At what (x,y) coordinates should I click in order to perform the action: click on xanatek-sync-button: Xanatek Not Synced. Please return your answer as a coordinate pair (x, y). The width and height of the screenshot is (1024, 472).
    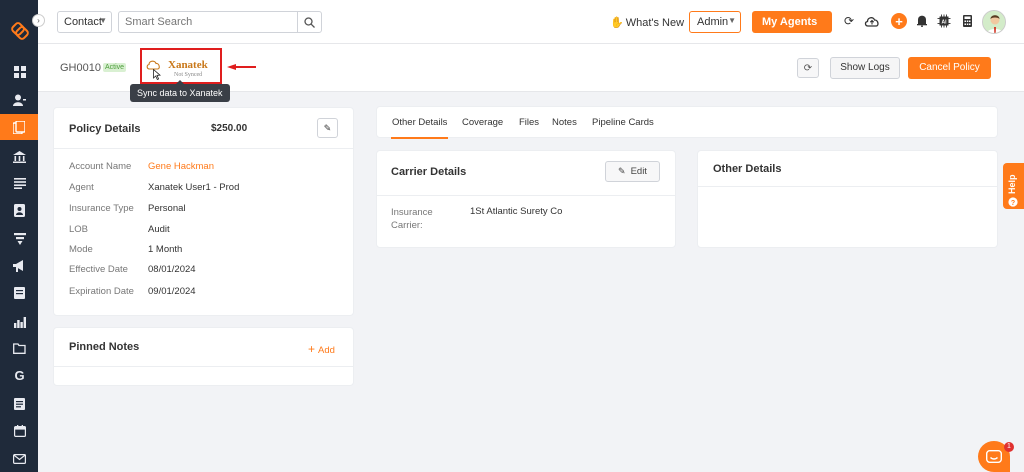
    Looking at the image, I should click on (181, 66).